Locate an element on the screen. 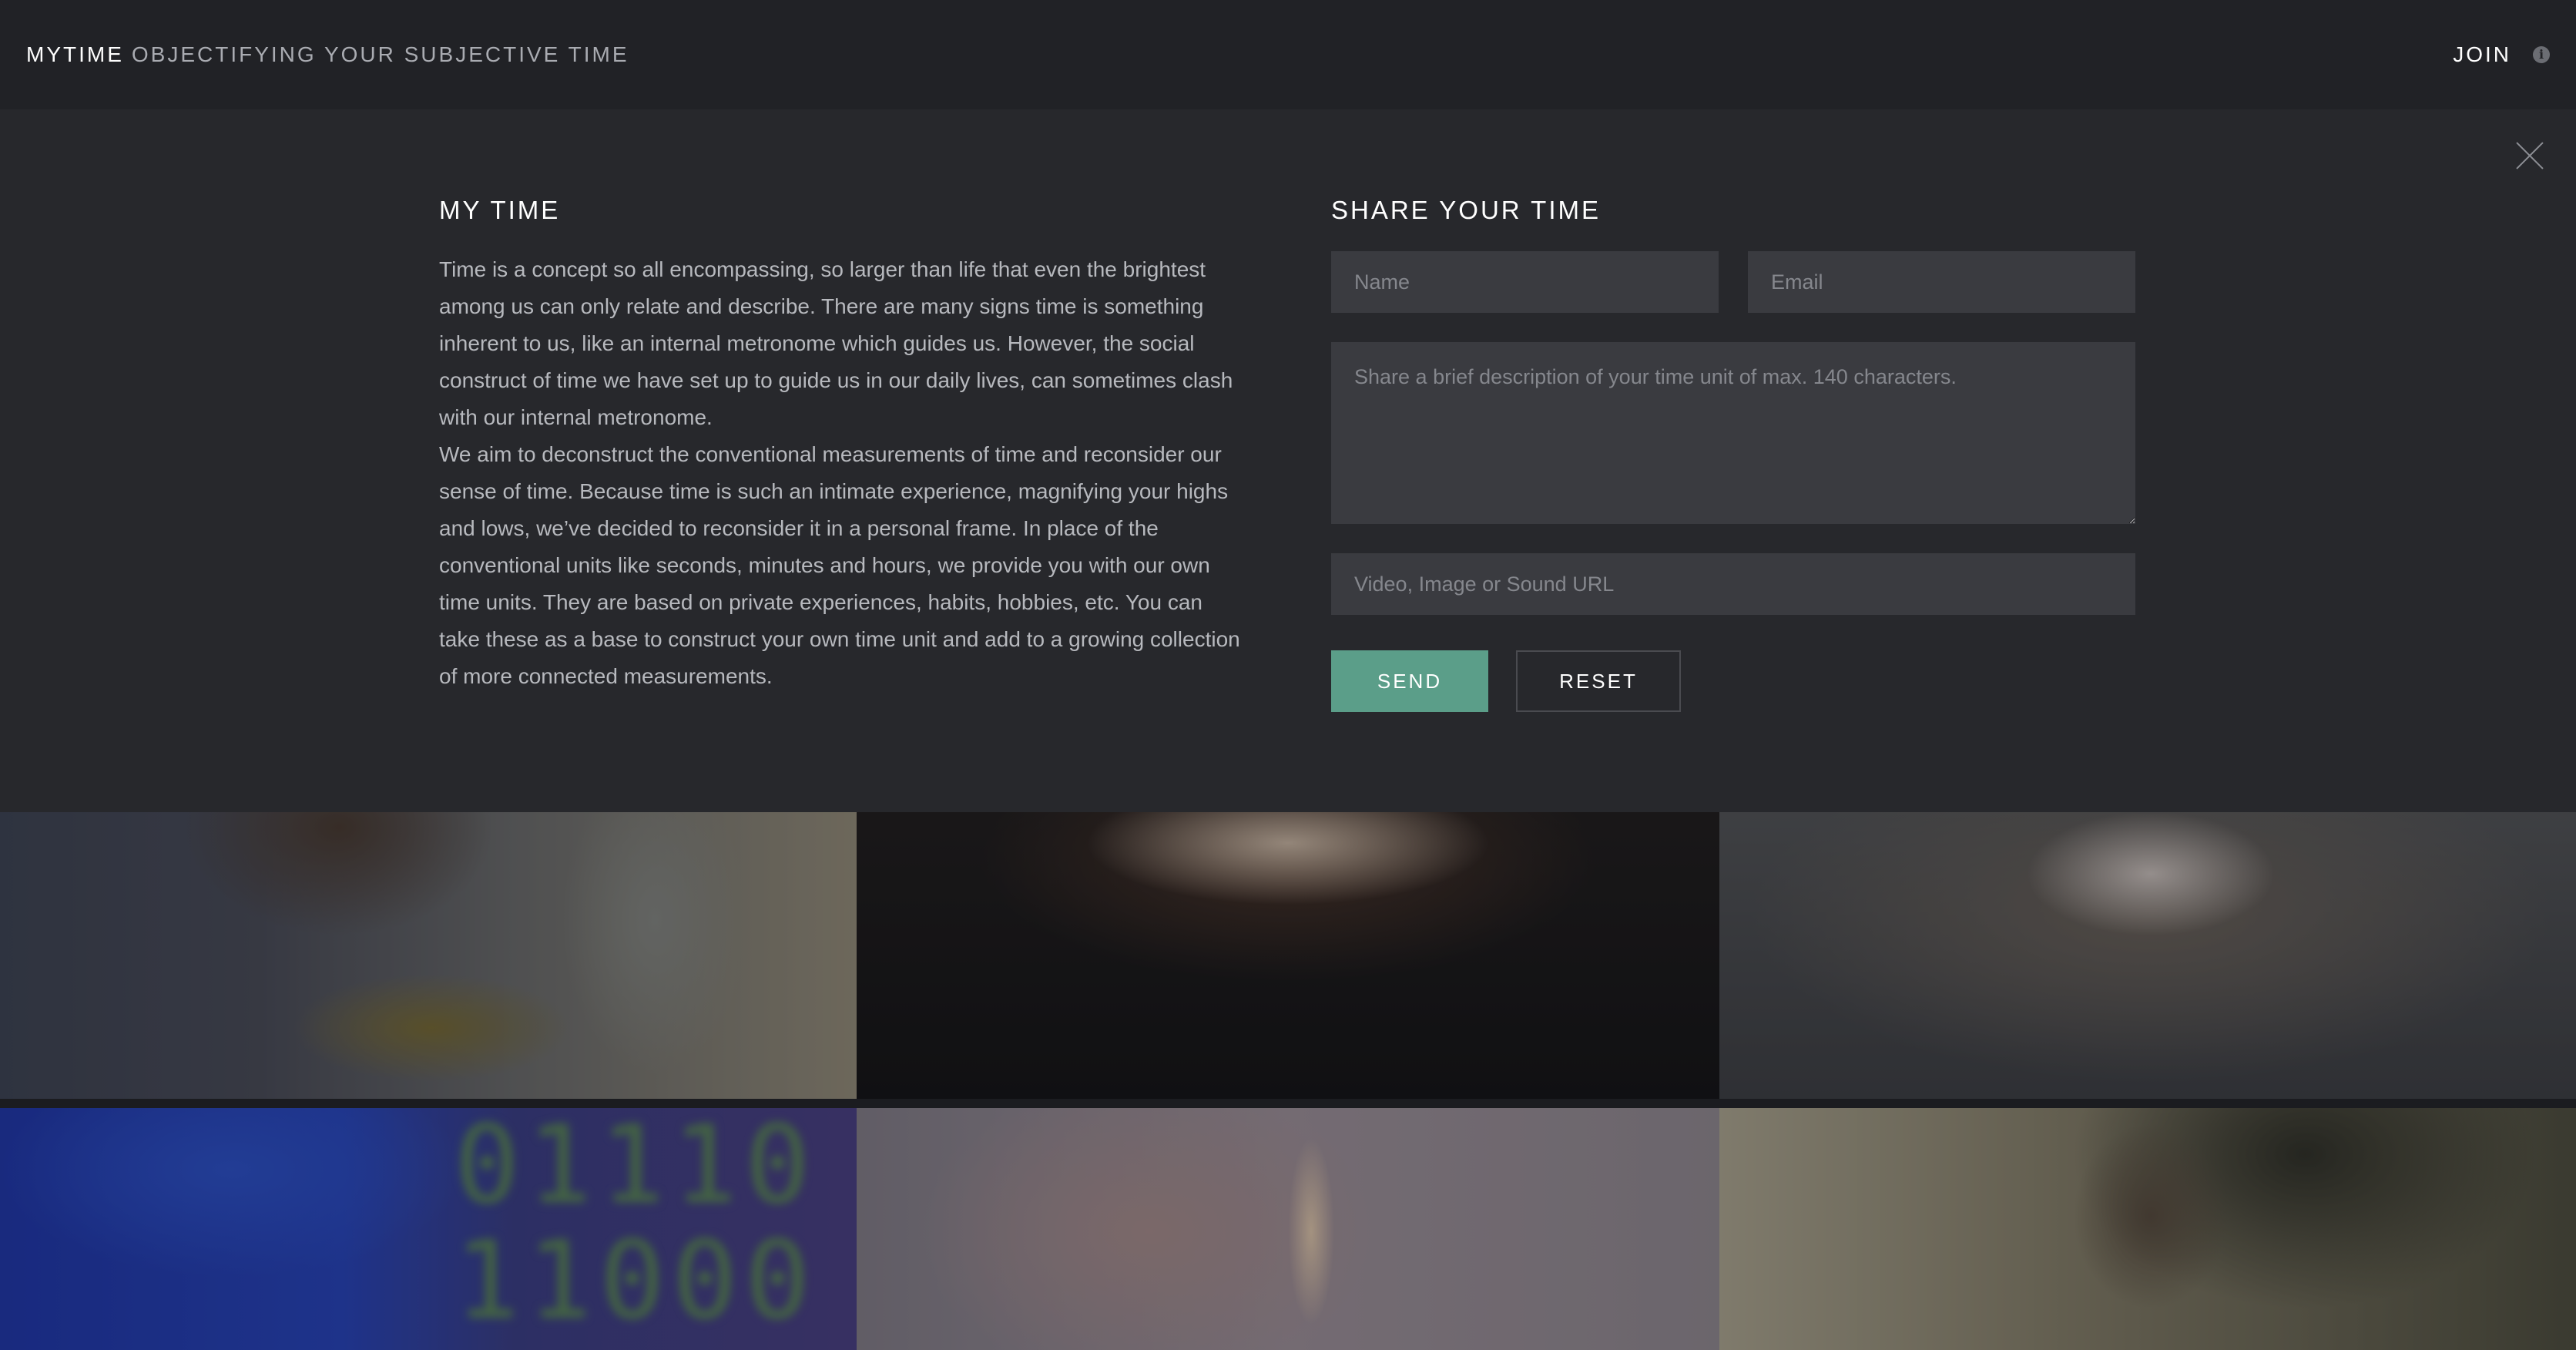 This screenshot has width=2576, height=1350. share-title: SHARE YOUR TIME is located at coordinates (1466, 210).